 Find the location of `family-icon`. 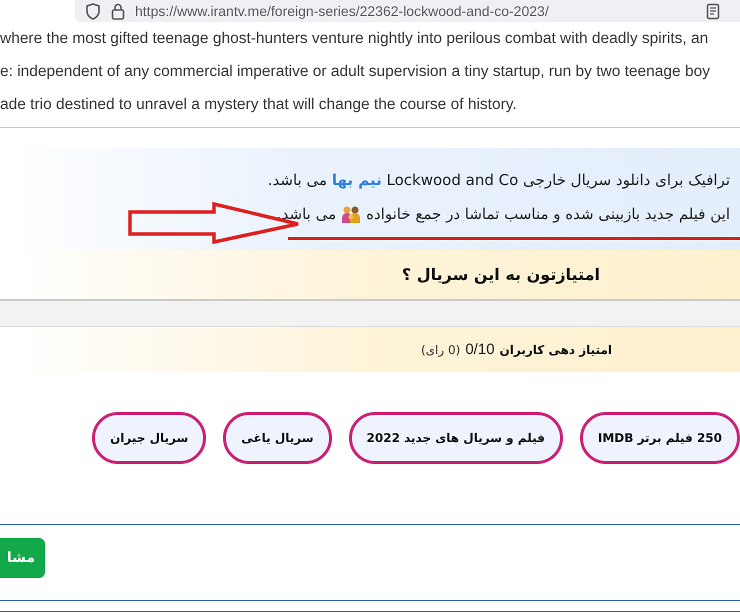

family-icon is located at coordinates (351, 214).